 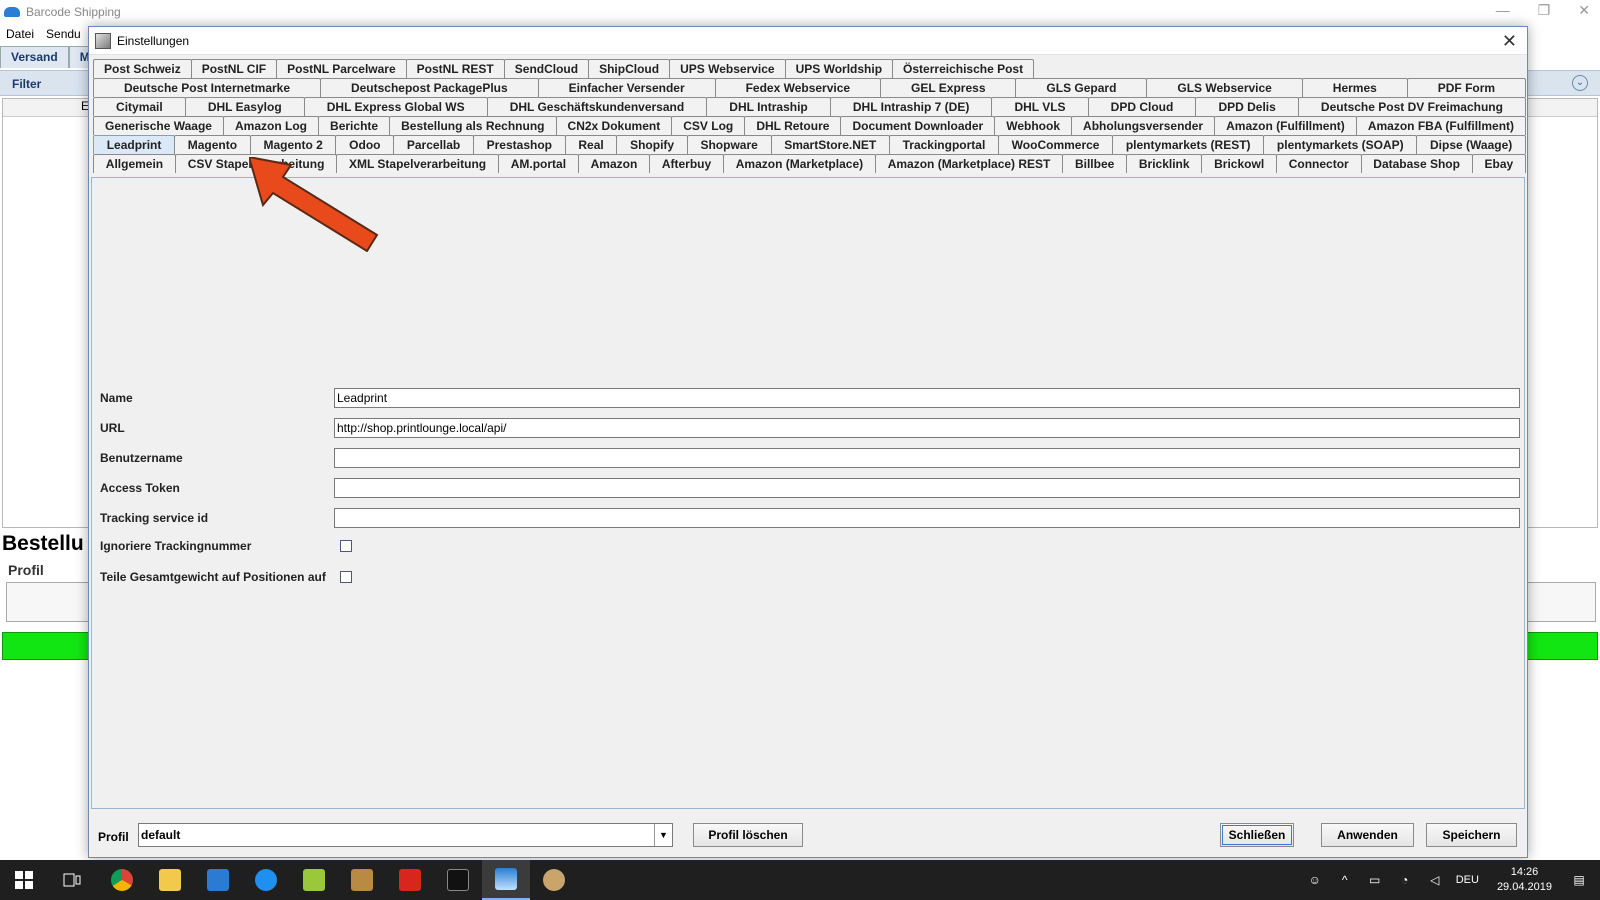 I want to click on settings-tab-trackingportal: Trackingportal, so click(x=943, y=144).